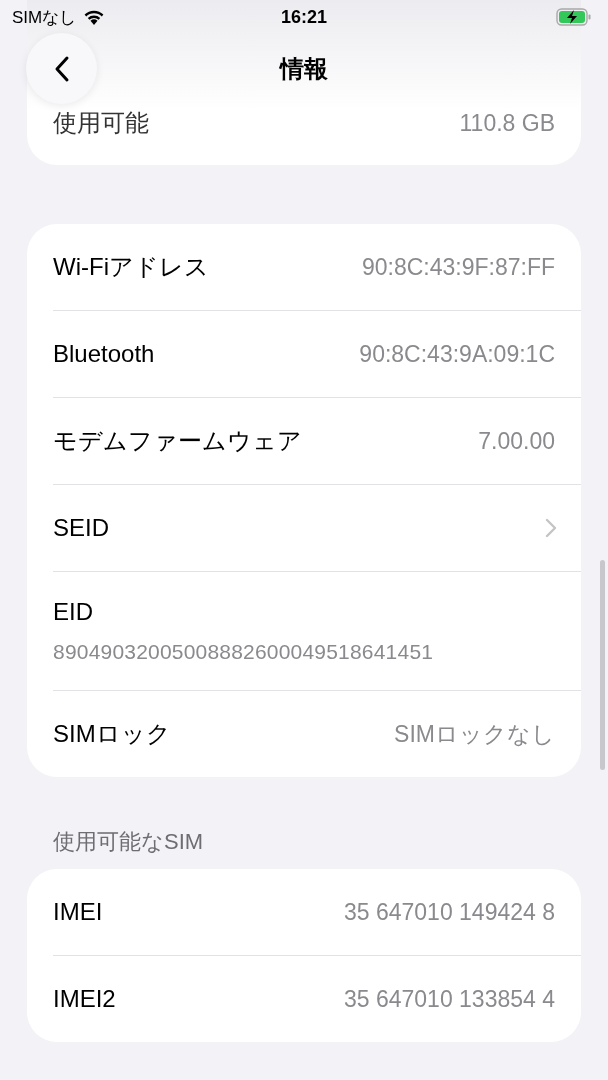  Describe the element at coordinates (243, 652) in the screenshot. I see `row-value: 89049032005008882600049518641451` at that location.